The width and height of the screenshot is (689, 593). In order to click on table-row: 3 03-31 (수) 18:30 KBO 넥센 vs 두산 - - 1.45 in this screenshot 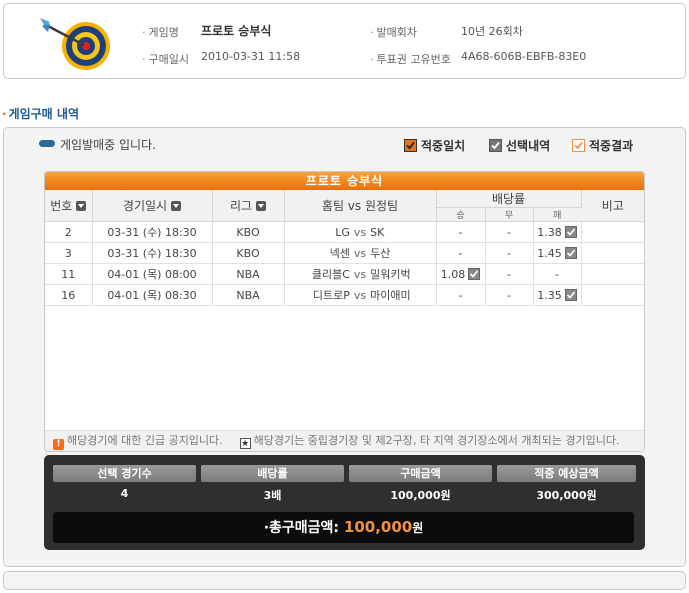, I will do `click(344, 253)`.